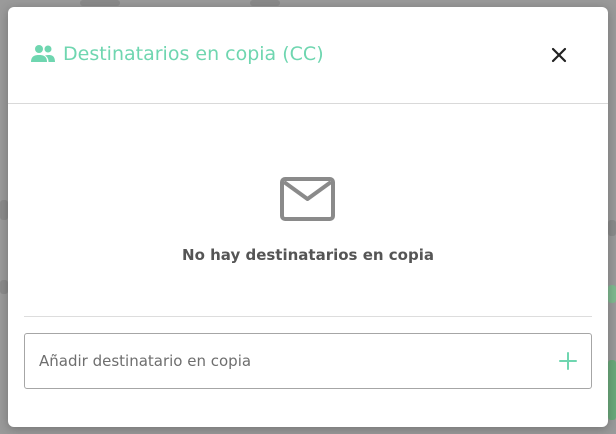  What do you see at coordinates (193, 54) in the screenshot?
I see `dialog-title: Destinatarios en copia (CC)` at bounding box center [193, 54].